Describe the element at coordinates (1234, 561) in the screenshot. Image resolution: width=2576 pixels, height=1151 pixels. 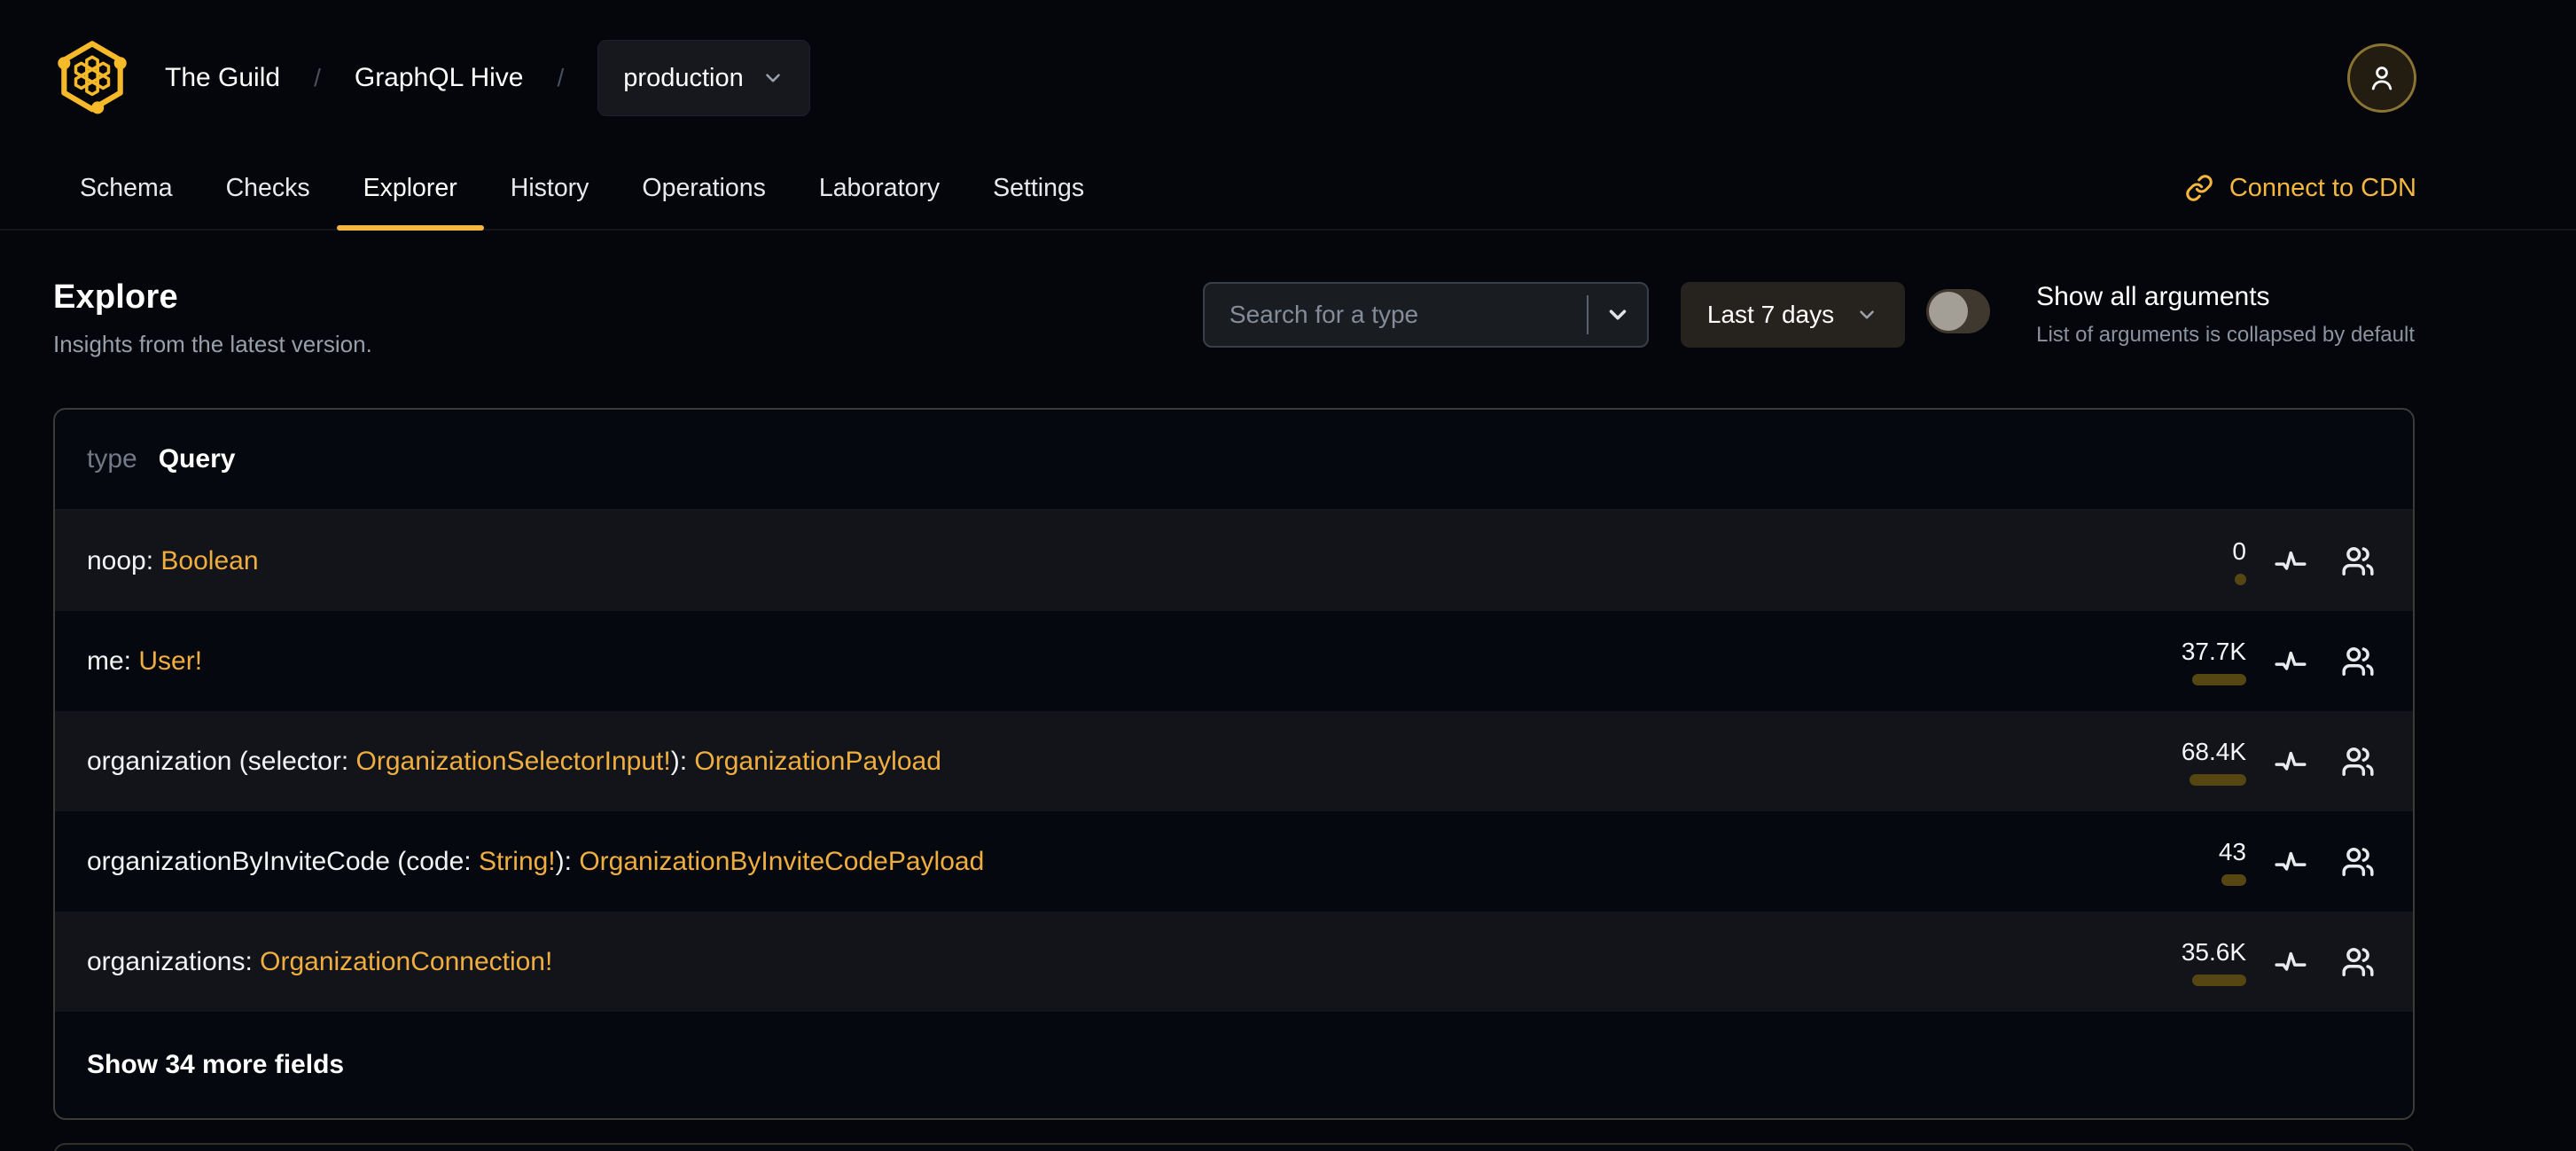
I see `field-row: noop: Boolean 0` at that location.